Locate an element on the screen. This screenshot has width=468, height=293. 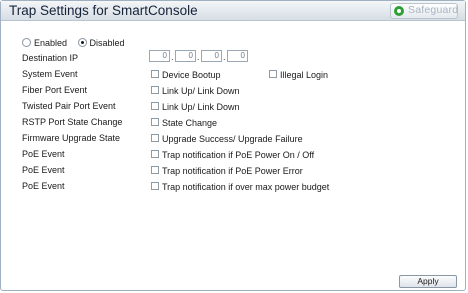
twisted-pair-link-label: Link Up/ Link Down is located at coordinates (201, 106).